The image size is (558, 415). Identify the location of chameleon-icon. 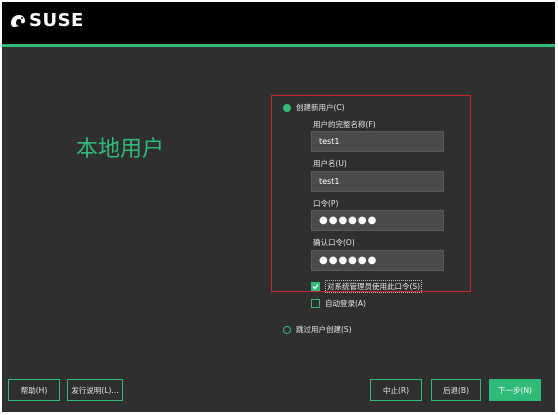
(18, 20).